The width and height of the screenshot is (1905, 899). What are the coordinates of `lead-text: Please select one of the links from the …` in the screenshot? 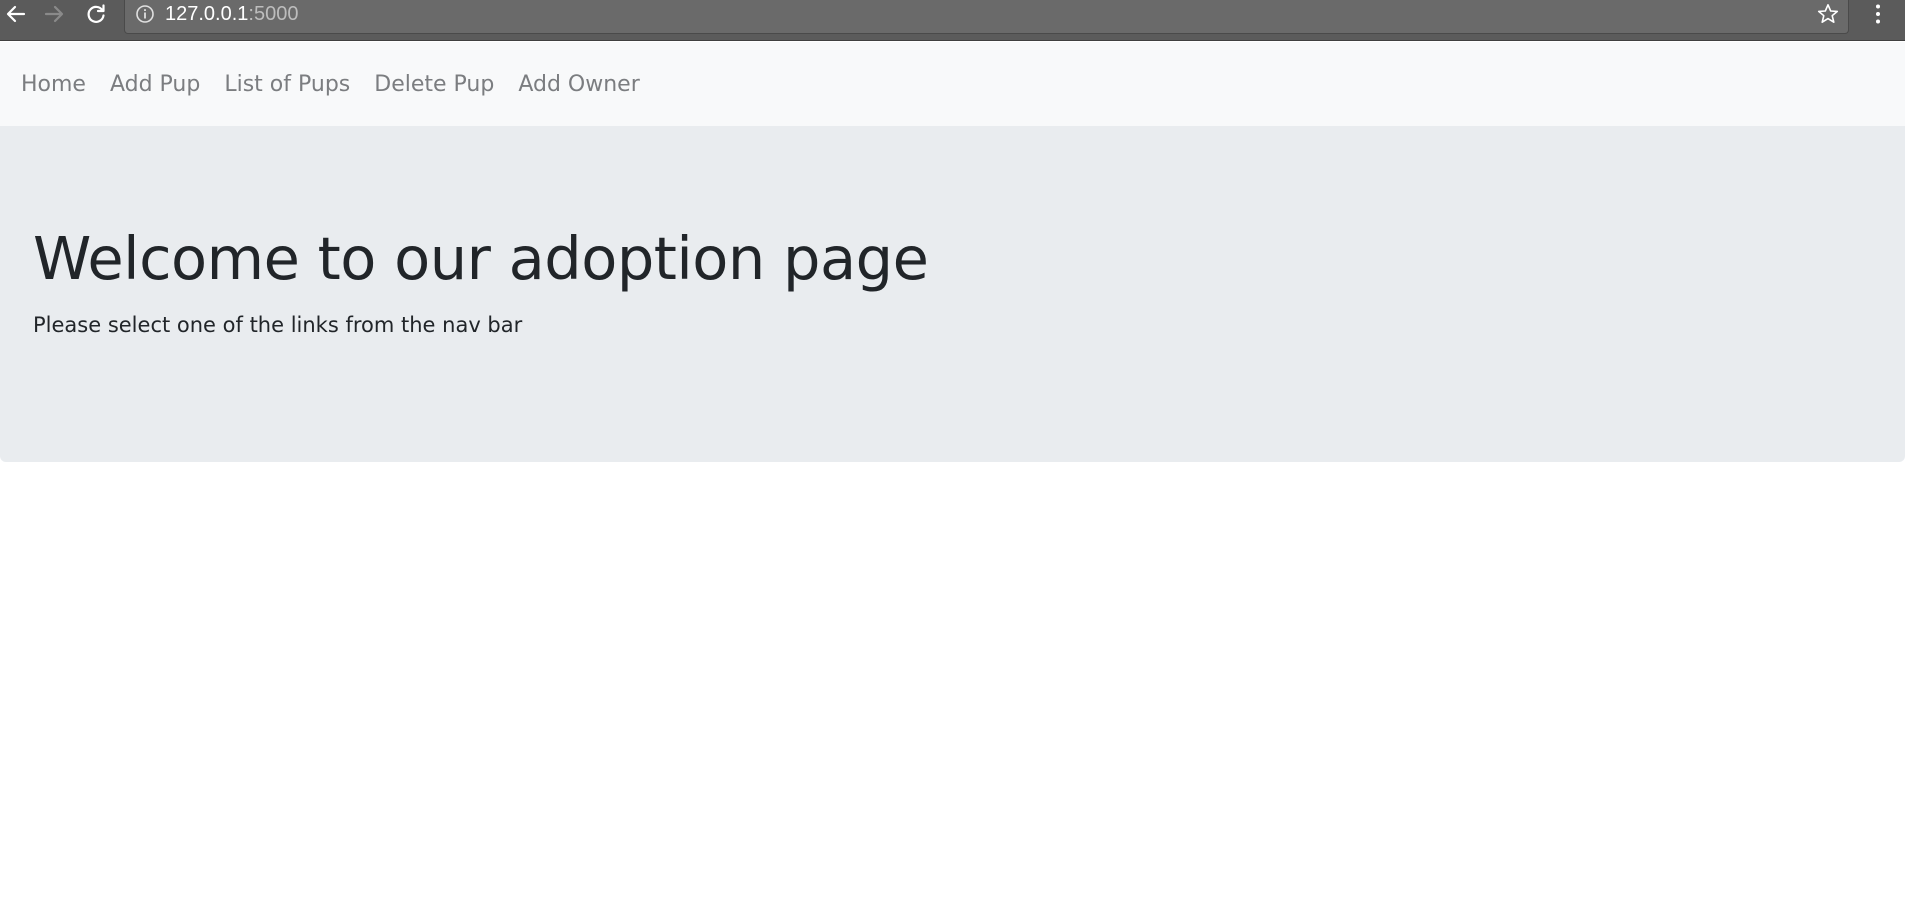 It's located at (278, 325).